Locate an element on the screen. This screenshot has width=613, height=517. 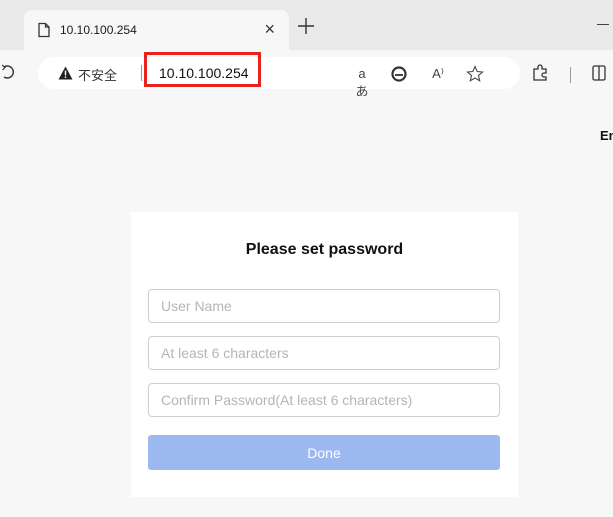
read-aloud-icon: A⁾ is located at coordinates (438, 74).